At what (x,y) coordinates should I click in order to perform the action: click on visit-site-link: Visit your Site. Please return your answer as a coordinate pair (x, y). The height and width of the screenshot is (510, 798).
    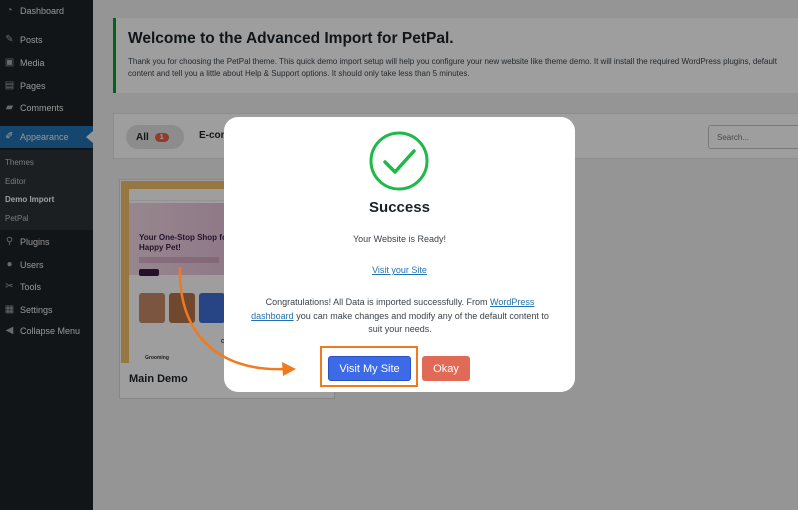
    Looking at the image, I should click on (399, 270).